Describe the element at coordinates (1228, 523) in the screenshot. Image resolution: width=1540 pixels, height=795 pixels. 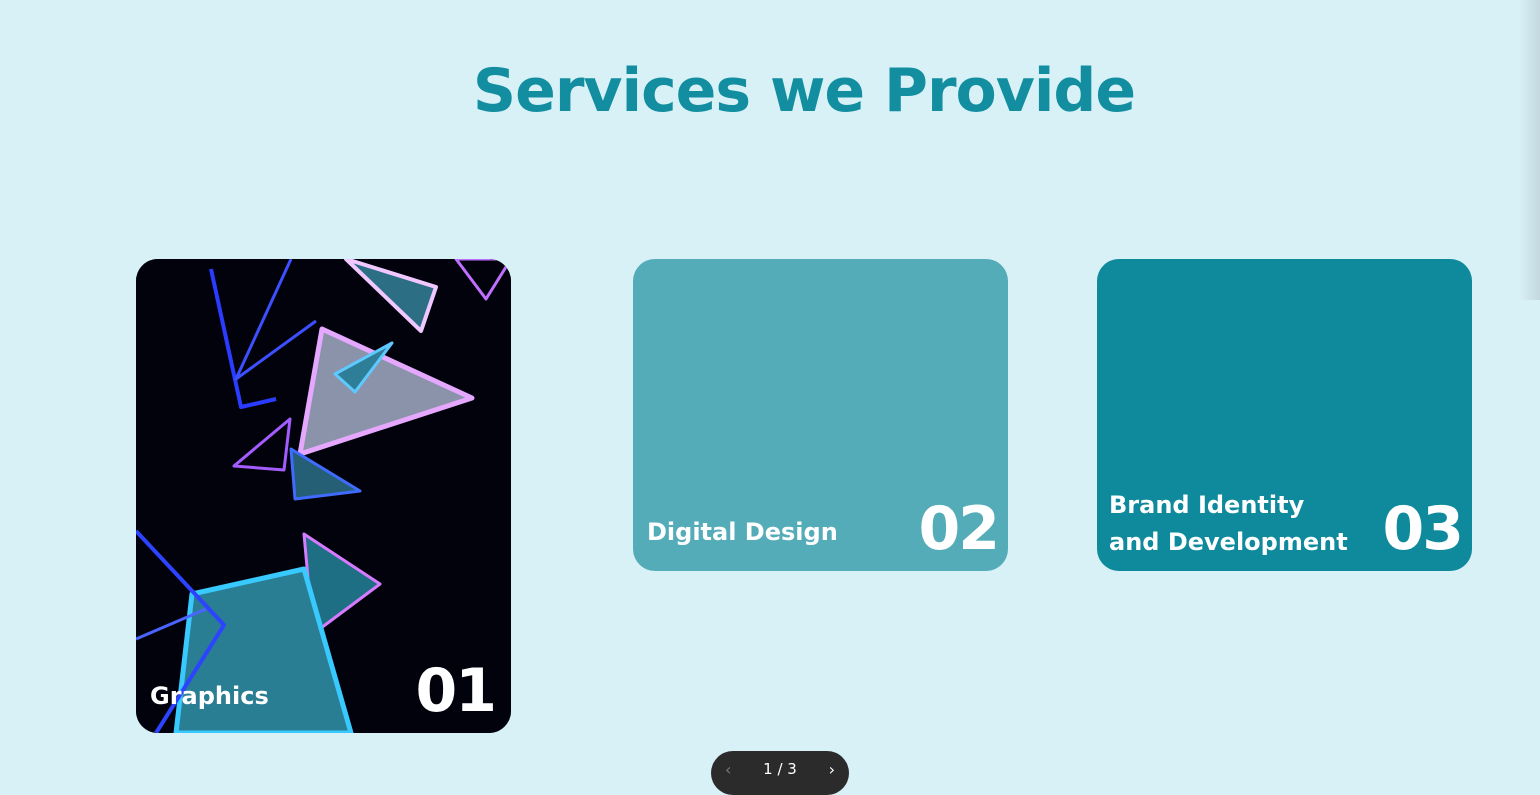
I see `card-label: Brand Identity and Development` at that location.